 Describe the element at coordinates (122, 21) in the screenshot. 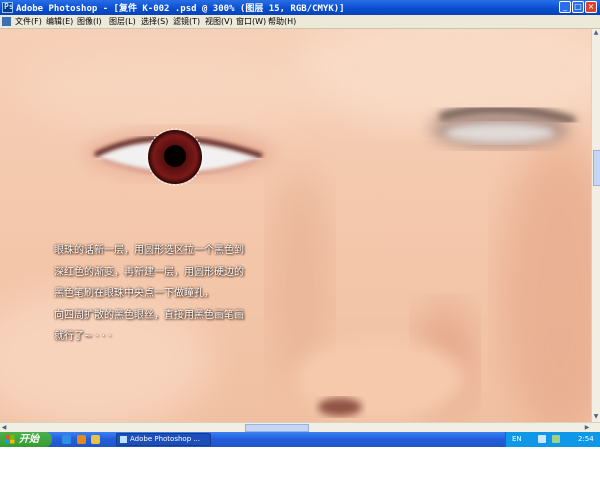

I see `menu-layer: 图层(L)` at that location.